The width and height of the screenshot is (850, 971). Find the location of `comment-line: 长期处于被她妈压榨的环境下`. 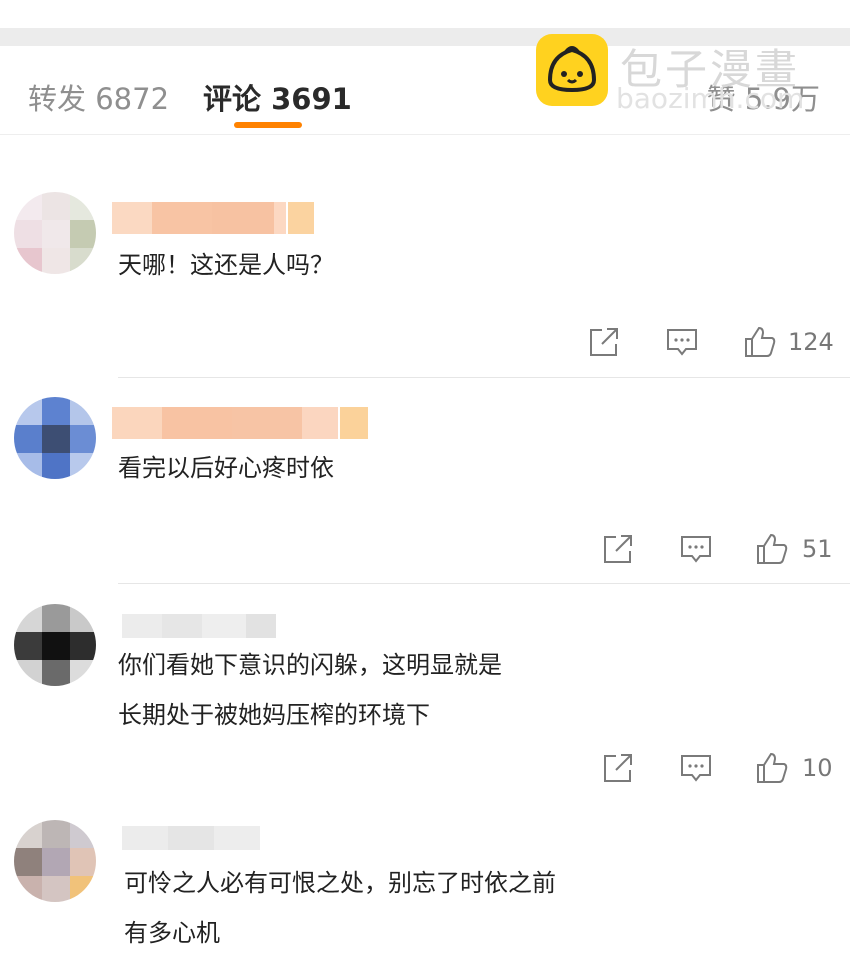

comment-line: 长期处于被她妈压榨的环境下 is located at coordinates (274, 715).